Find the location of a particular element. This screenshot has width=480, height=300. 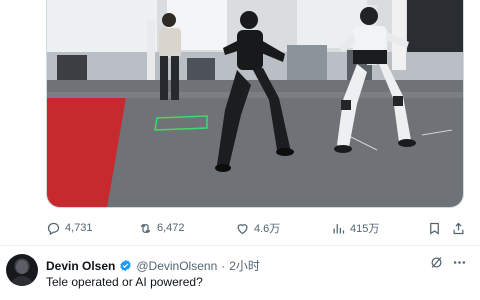

bookmark-button is located at coordinates (434, 228).